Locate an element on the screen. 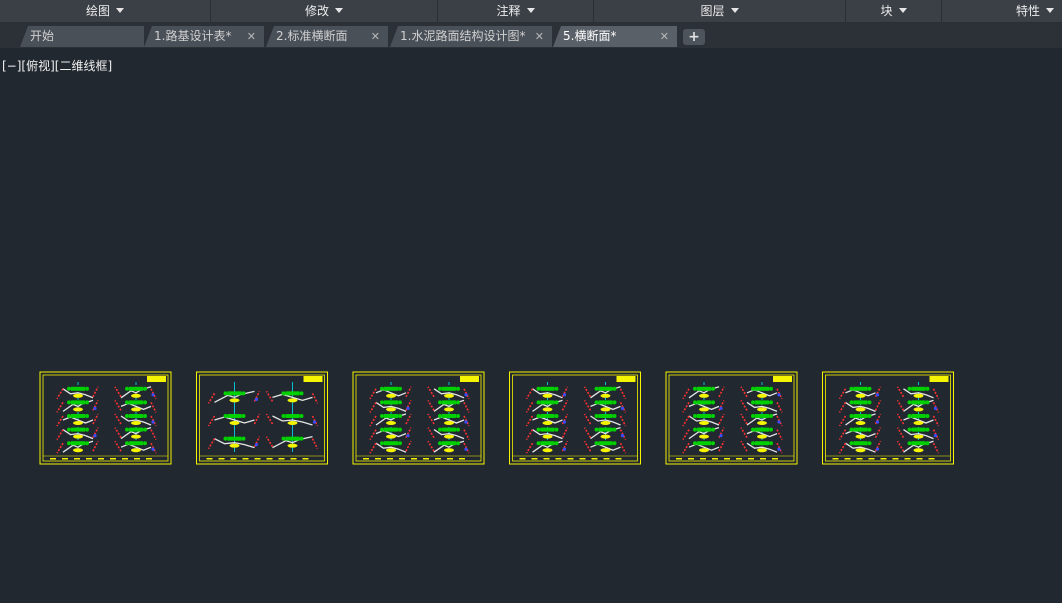  sheet-inner-frame is located at coordinates (731, 418).